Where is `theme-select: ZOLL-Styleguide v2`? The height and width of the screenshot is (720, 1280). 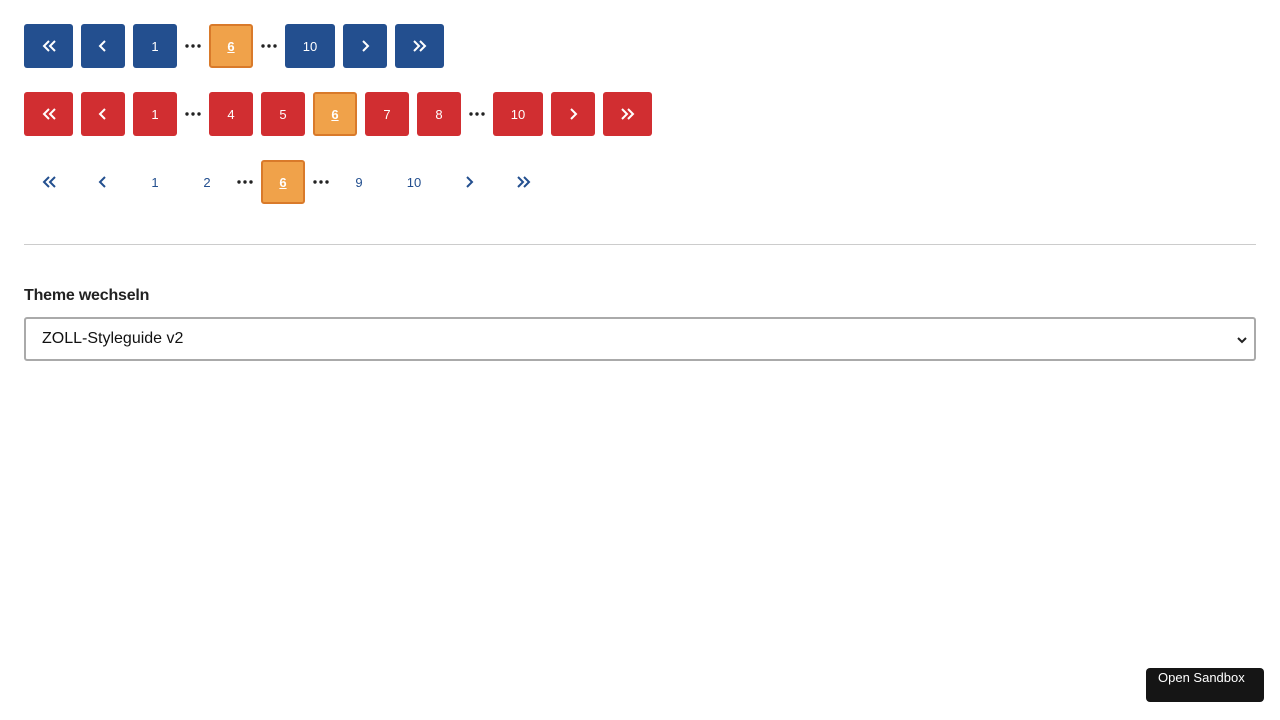
theme-select: ZOLL-Styleguide v2 is located at coordinates (640, 339).